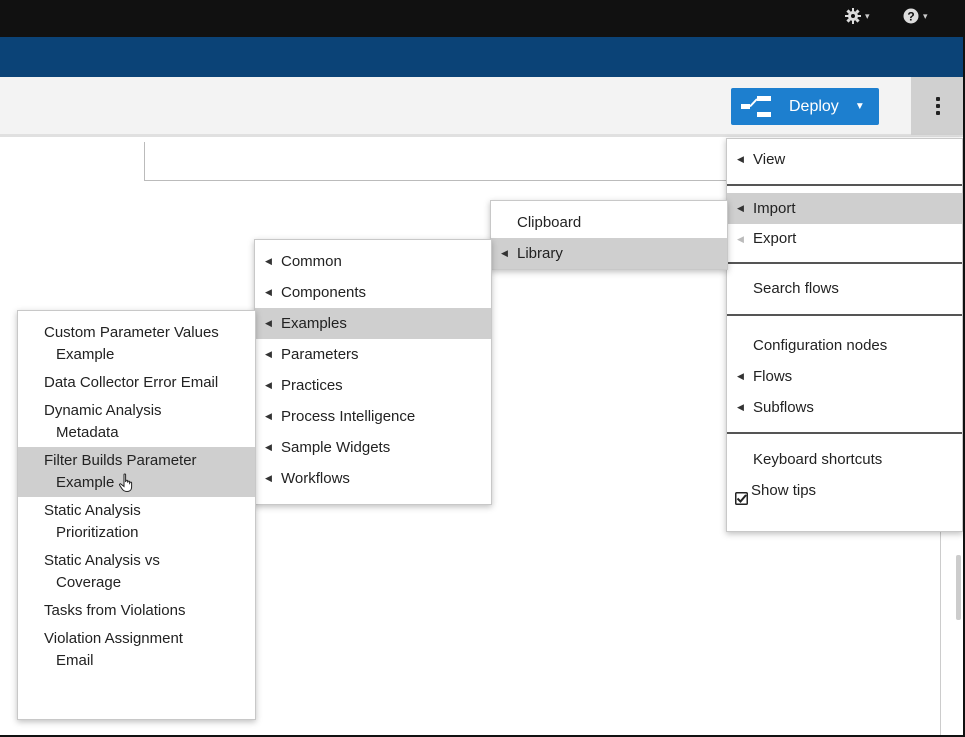 This screenshot has height=737, width=965. What do you see at coordinates (131, 382) in the screenshot?
I see `menu-item-label: Data Collector Error Email` at bounding box center [131, 382].